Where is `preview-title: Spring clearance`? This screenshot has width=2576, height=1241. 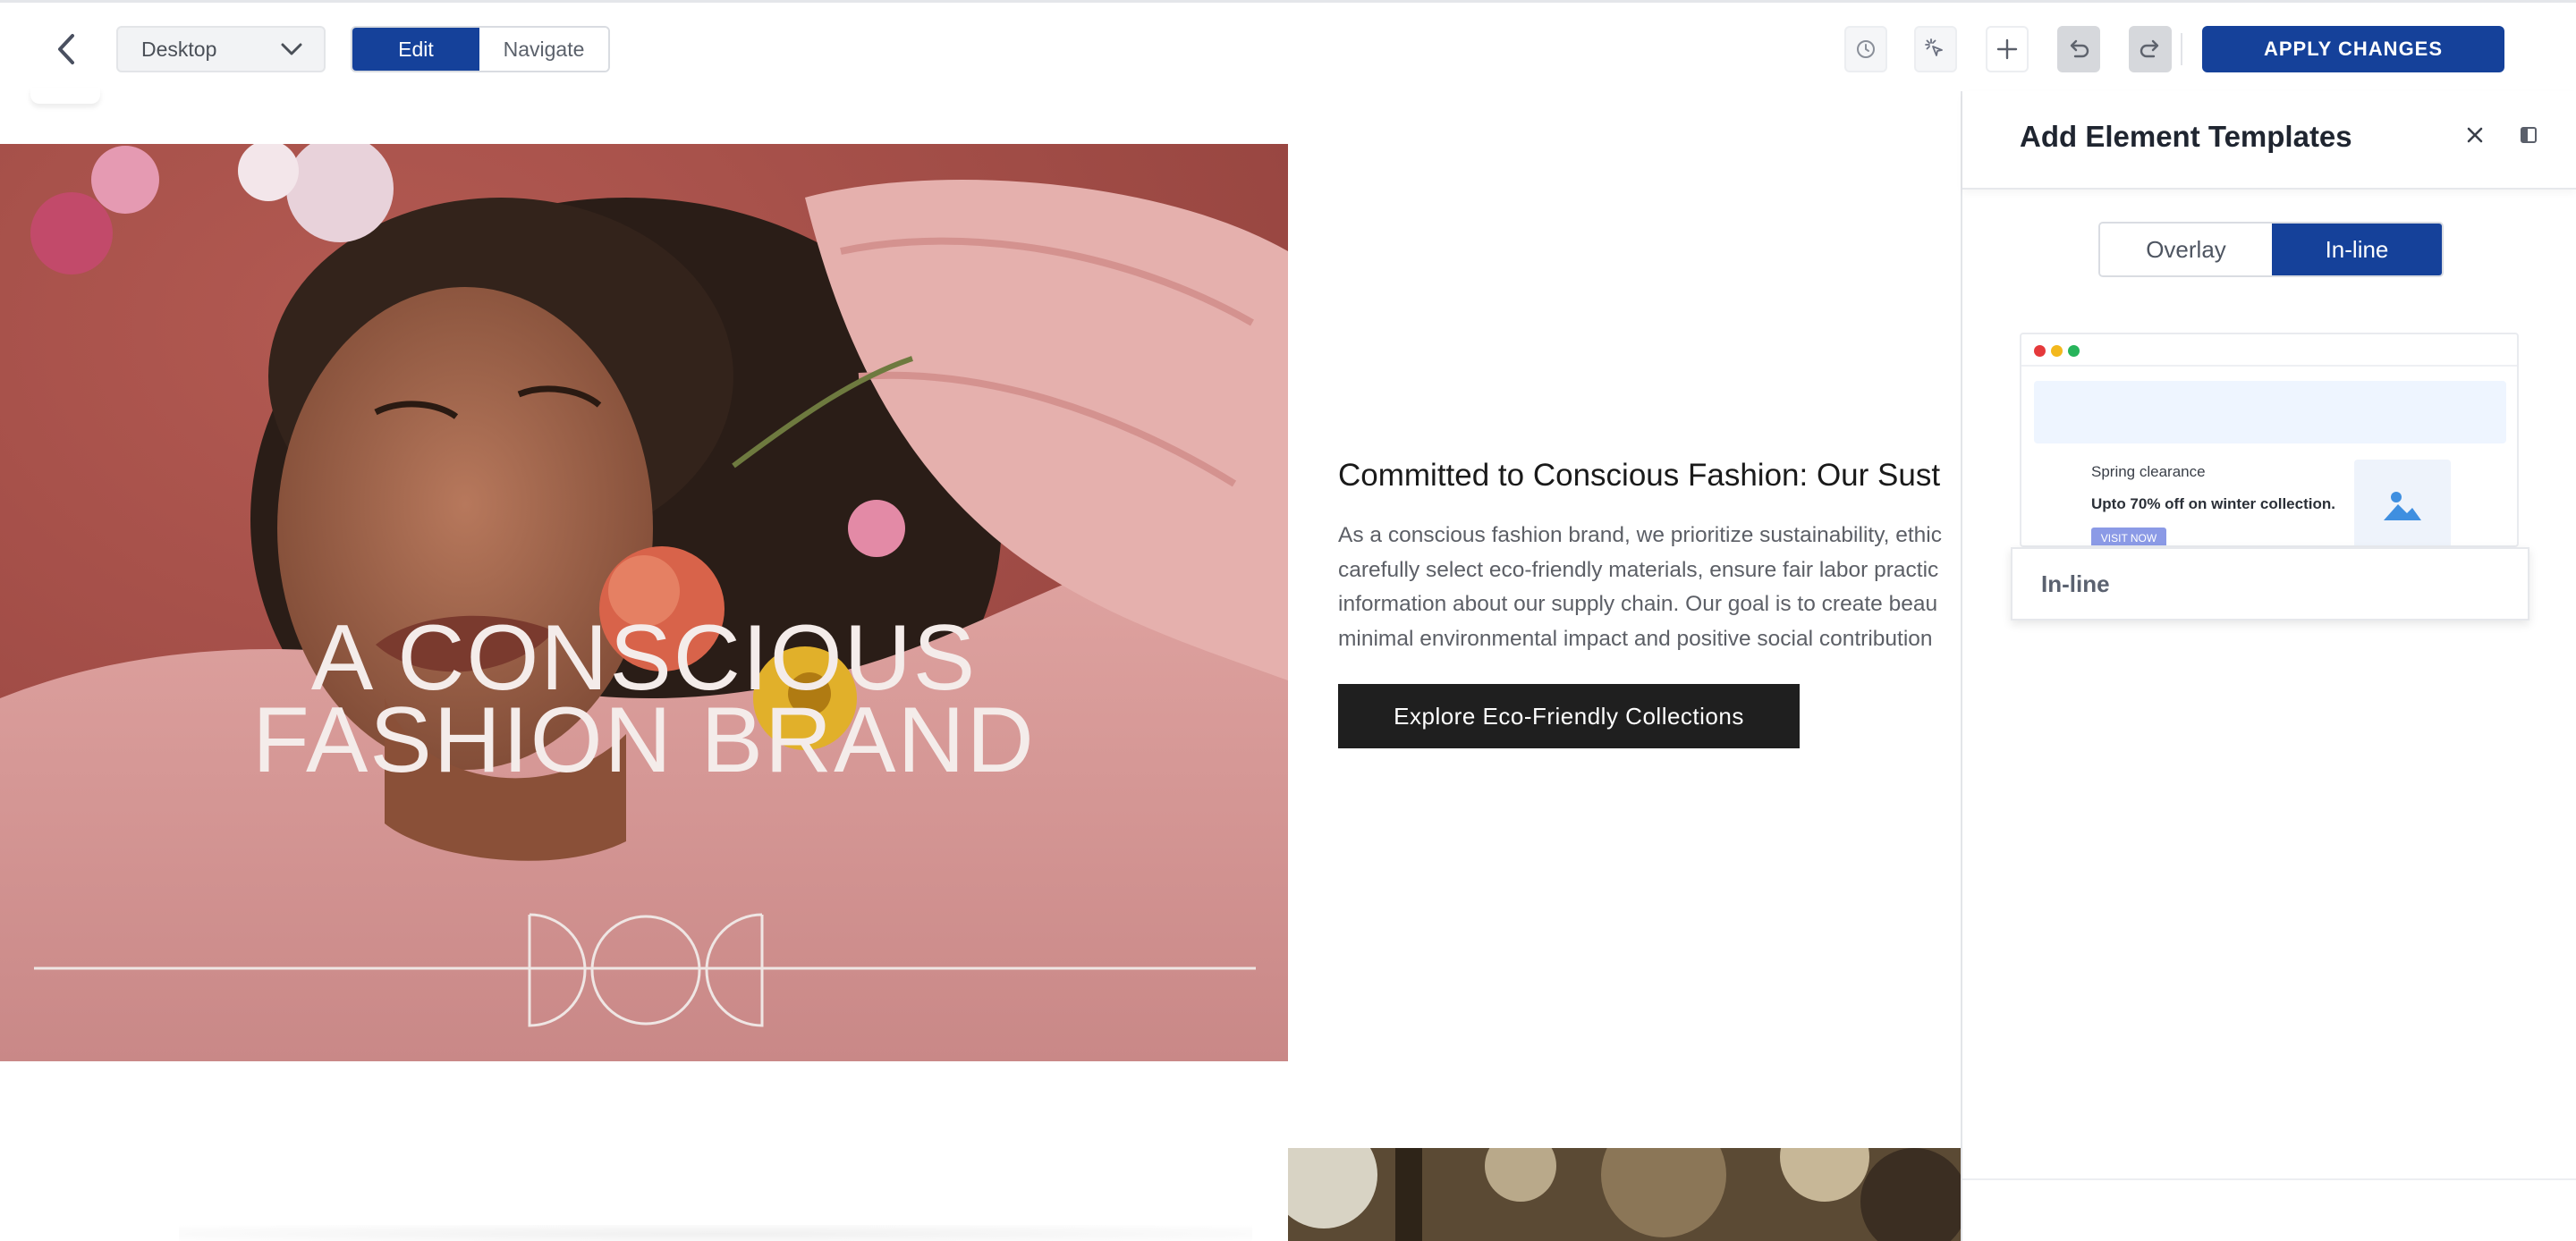
preview-title: Spring clearance is located at coordinates (2148, 471).